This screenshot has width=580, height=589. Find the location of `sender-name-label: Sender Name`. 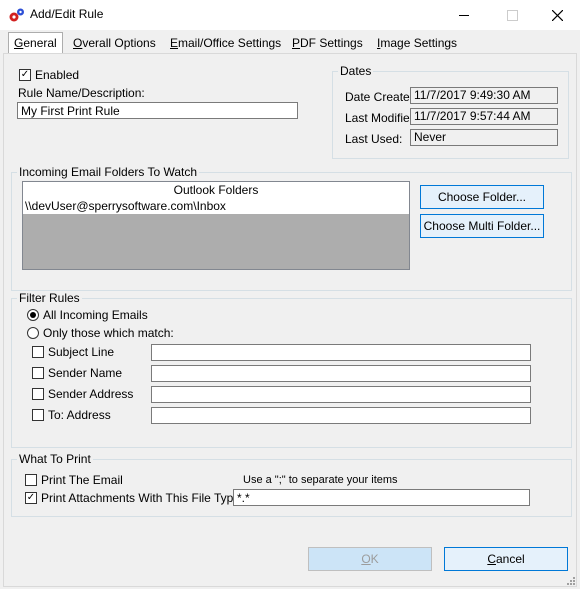

sender-name-label: Sender Name is located at coordinates (85, 373).